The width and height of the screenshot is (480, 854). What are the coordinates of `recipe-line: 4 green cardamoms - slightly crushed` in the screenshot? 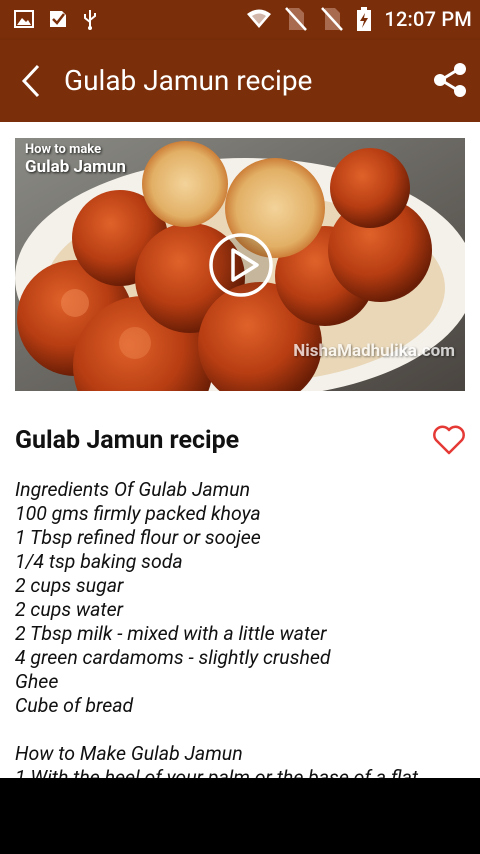 It's located at (173, 657).